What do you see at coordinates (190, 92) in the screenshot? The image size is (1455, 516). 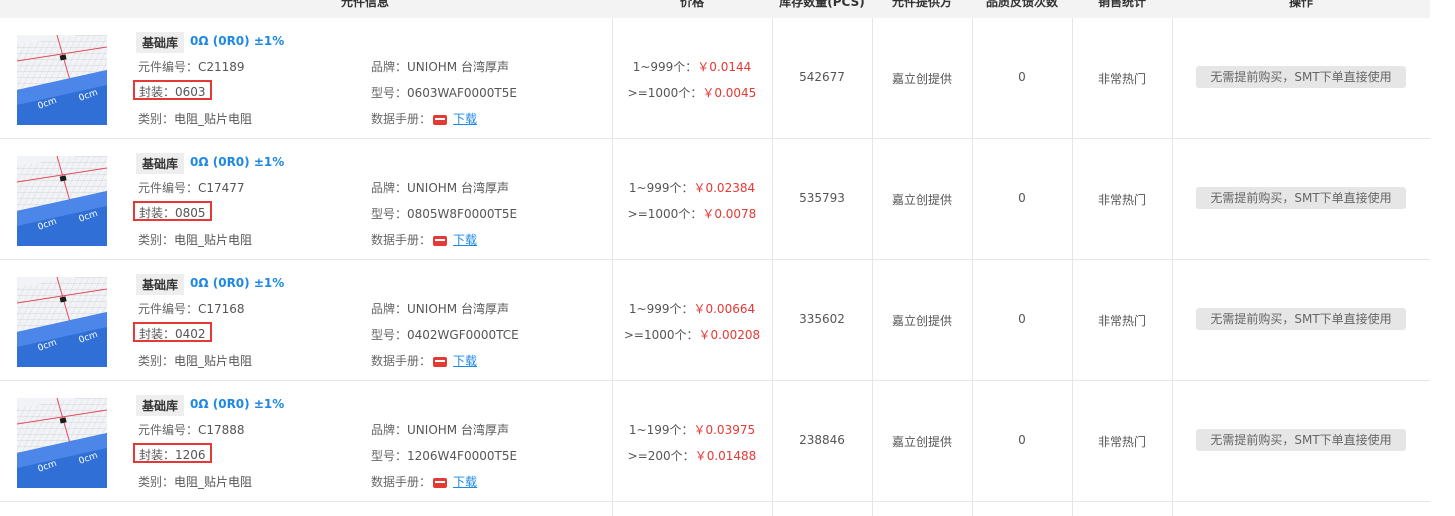 I see `package-value: 0603` at bounding box center [190, 92].